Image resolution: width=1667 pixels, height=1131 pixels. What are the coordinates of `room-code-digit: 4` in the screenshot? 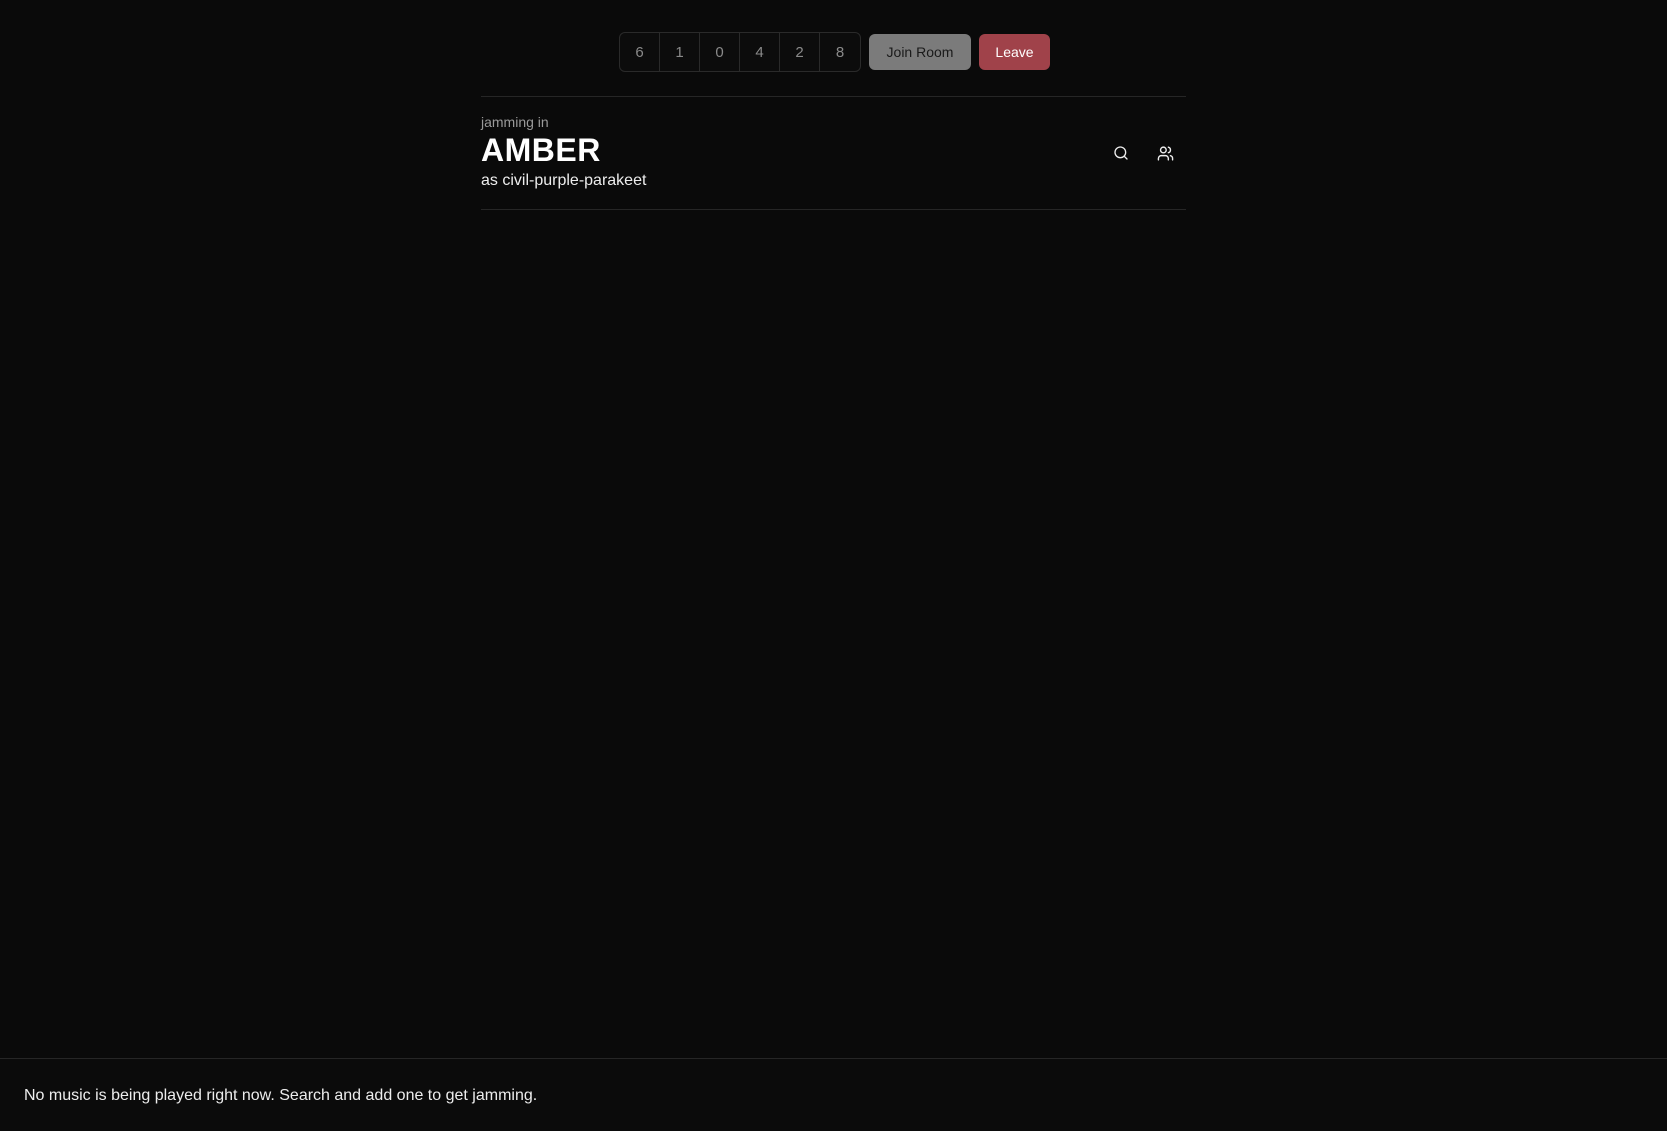 It's located at (760, 52).